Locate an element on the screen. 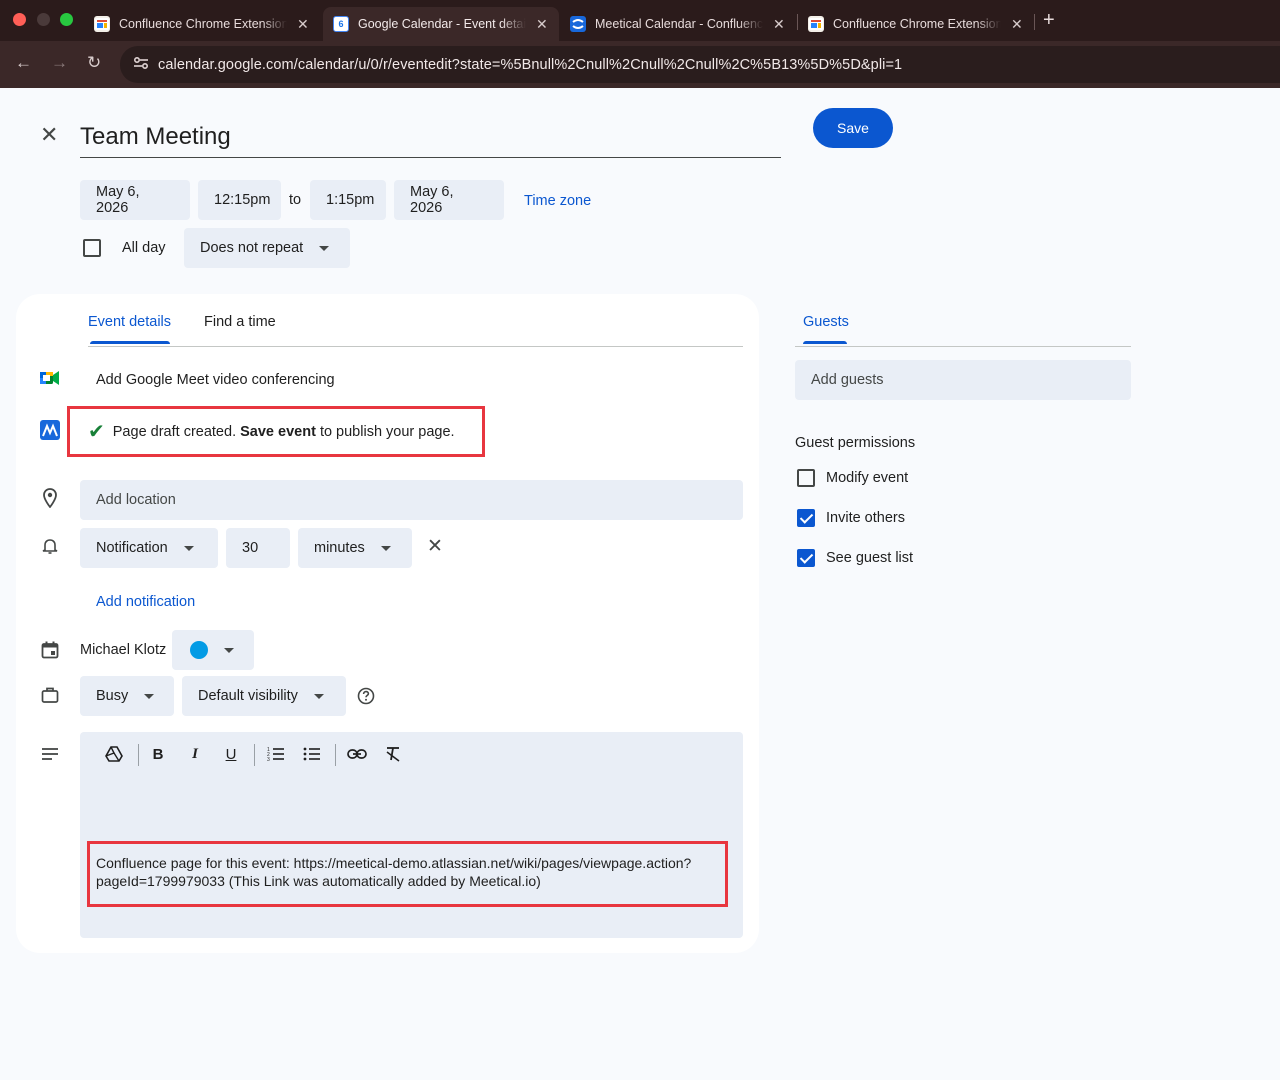  location-placeholder: Add location is located at coordinates (136, 500).